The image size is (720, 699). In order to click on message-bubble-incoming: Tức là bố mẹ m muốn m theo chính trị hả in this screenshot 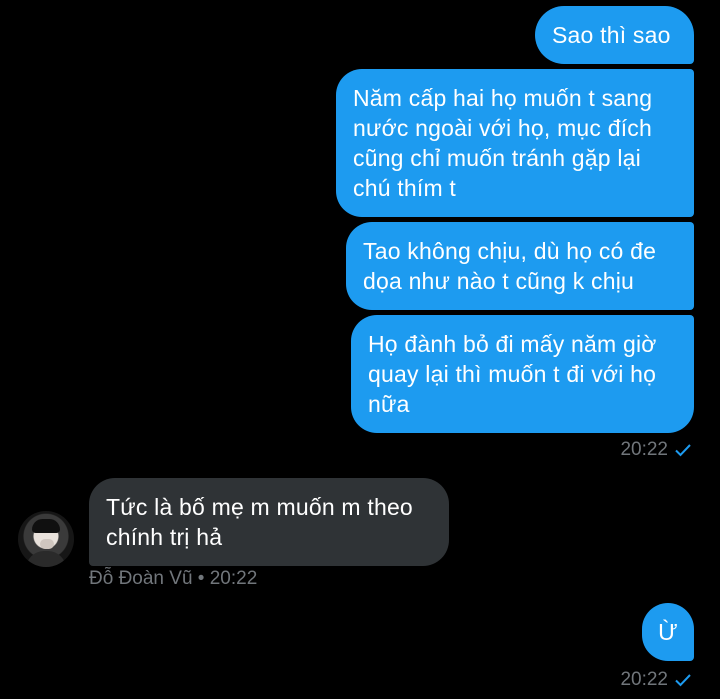, I will do `click(269, 522)`.